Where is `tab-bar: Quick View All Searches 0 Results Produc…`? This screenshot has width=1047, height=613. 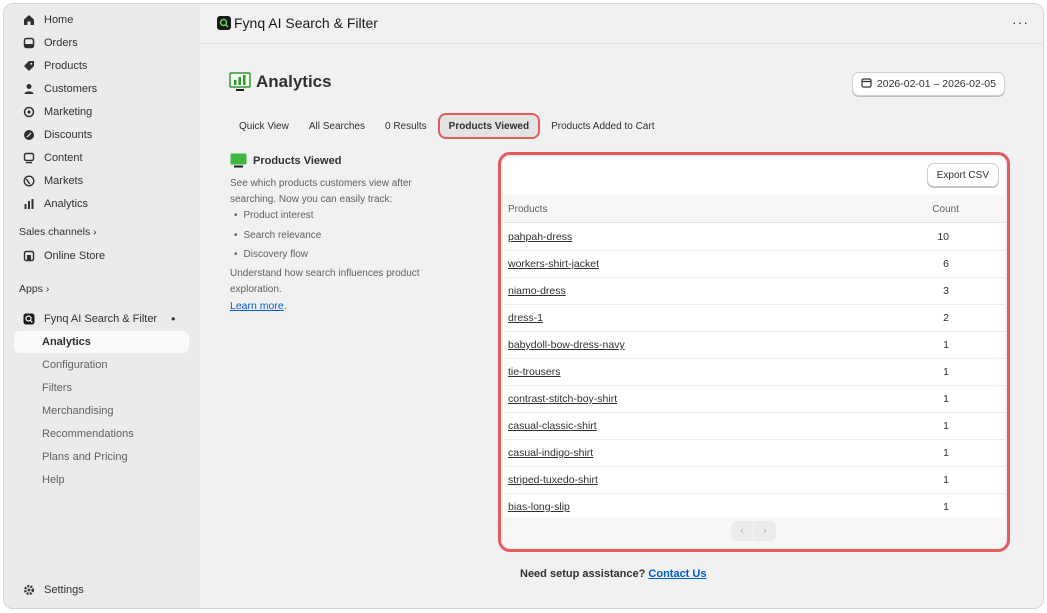
tab-bar: Quick View All Searches 0 Results Produc… is located at coordinates (447, 126).